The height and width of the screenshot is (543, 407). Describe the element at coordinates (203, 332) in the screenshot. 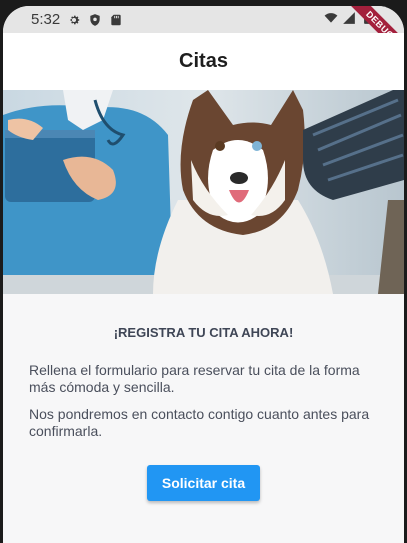

I see `headline: ¡REGISTRA TU CITA AHORA!` at that location.